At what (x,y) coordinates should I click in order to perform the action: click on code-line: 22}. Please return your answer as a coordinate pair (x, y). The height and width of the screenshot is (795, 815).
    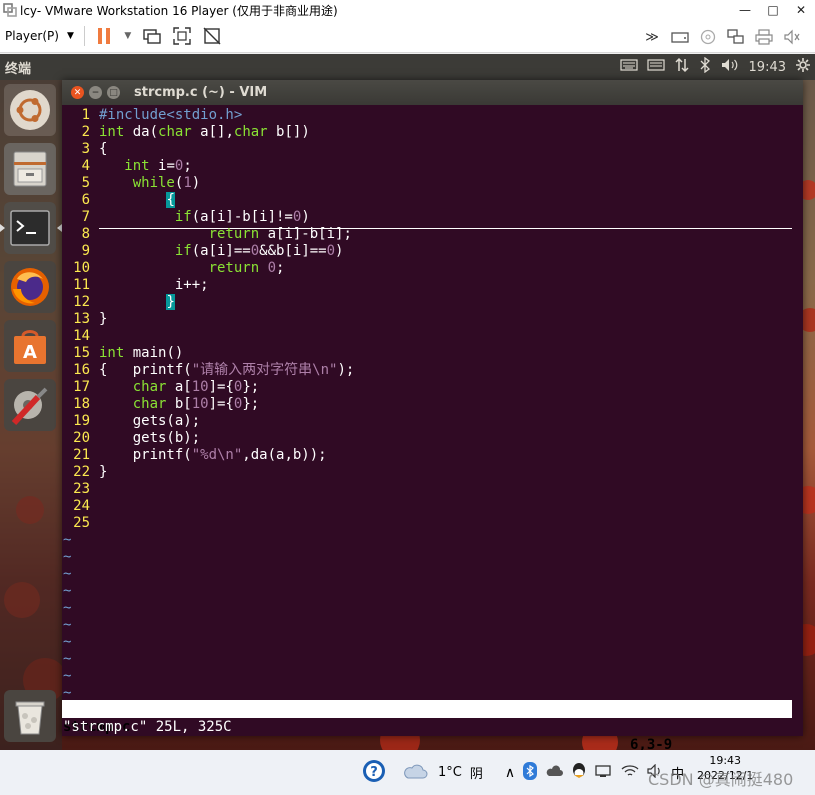
    Looking at the image, I should click on (84, 472).